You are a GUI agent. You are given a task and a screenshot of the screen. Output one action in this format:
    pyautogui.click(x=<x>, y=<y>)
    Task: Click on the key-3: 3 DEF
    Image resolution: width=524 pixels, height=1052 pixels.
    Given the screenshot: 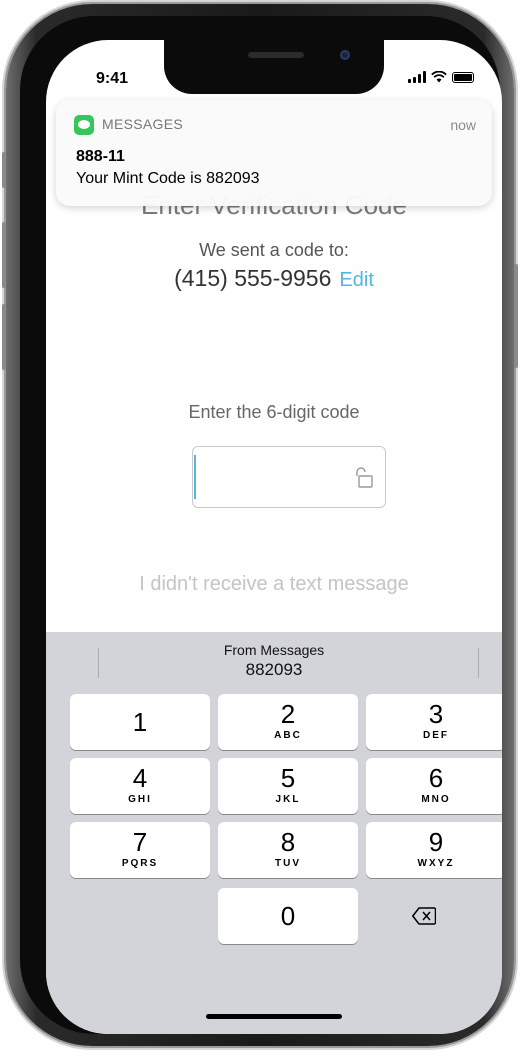 What is the action you would take?
    pyautogui.click(x=434, y=722)
    